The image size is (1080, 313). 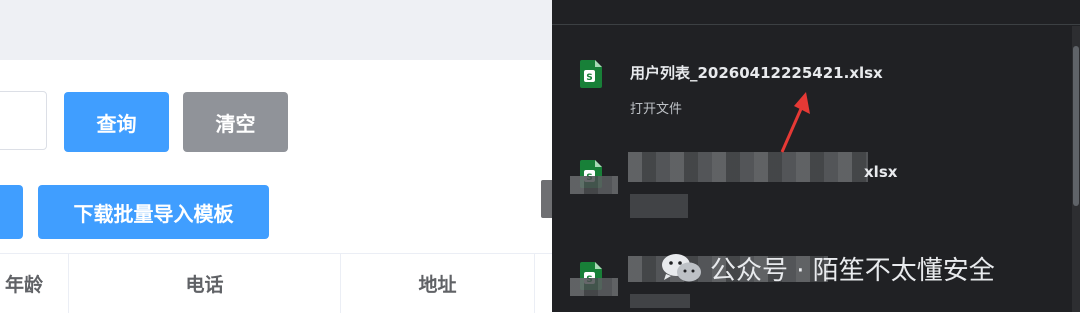 What do you see at coordinates (681, 268) in the screenshot?
I see `wechat-icon` at bounding box center [681, 268].